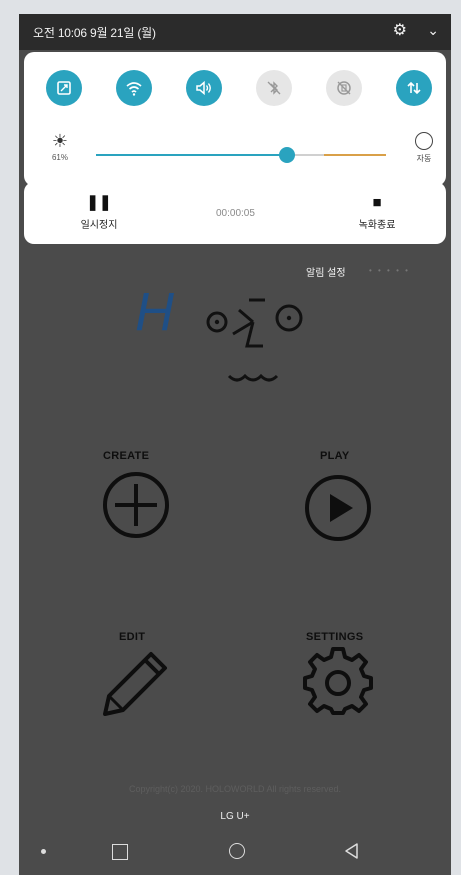 The height and width of the screenshot is (875, 461). What do you see at coordinates (136, 505) in the screenshot?
I see `create-button` at bounding box center [136, 505].